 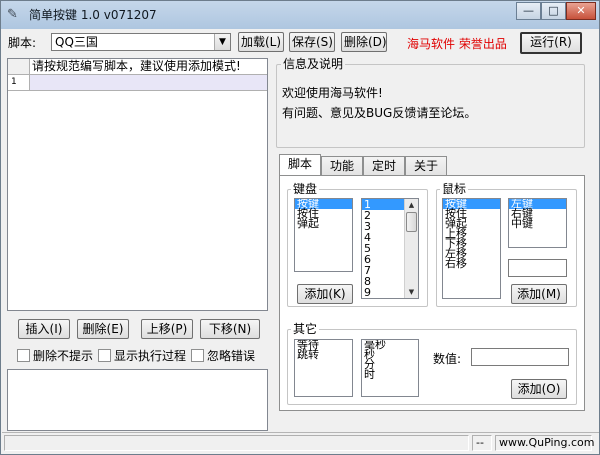 I want to click on window-title: 简单按键 1.0 v071207, so click(x=93, y=15).